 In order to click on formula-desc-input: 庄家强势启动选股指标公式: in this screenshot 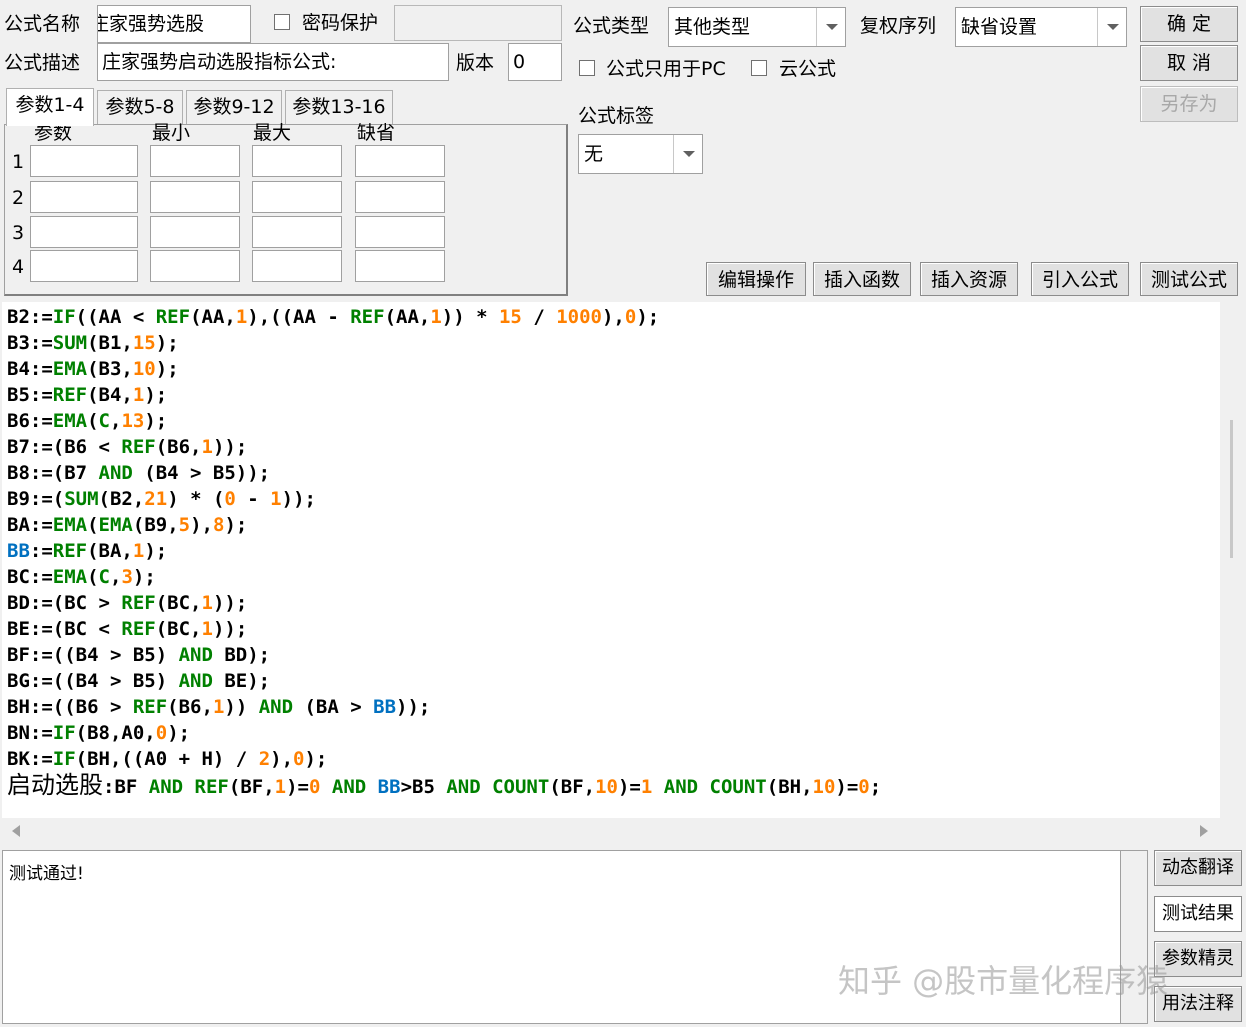, I will do `click(273, 62)`.